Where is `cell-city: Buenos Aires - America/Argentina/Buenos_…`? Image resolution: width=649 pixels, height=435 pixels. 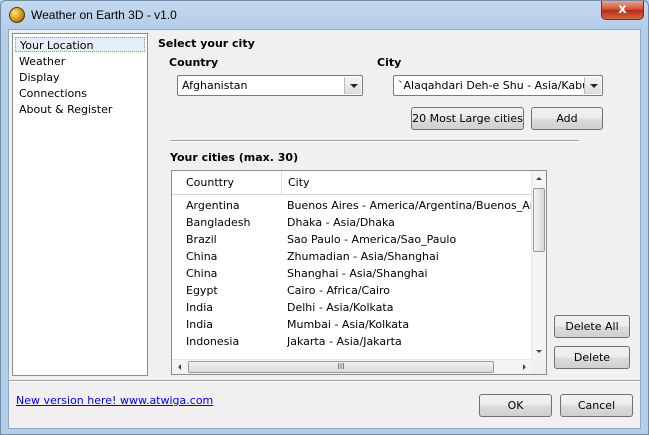 cell-city: Buenos Aires - America/Argentina/Buenos_… is located at coordinates (409, 205).